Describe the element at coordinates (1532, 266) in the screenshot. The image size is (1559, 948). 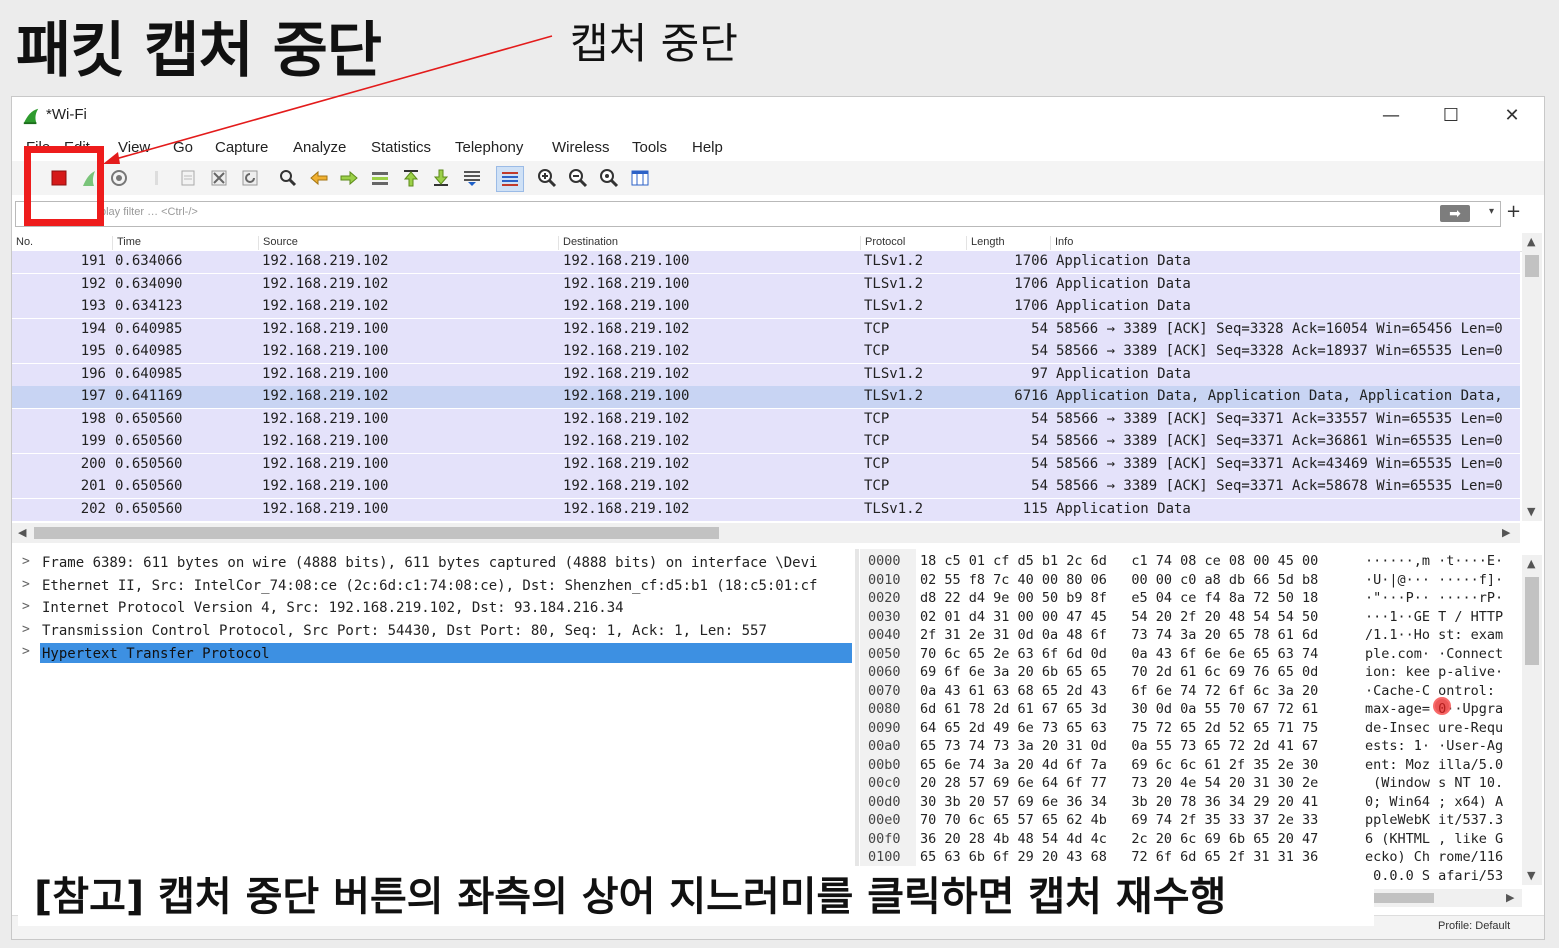
I see `scroll-thumb` at that location.